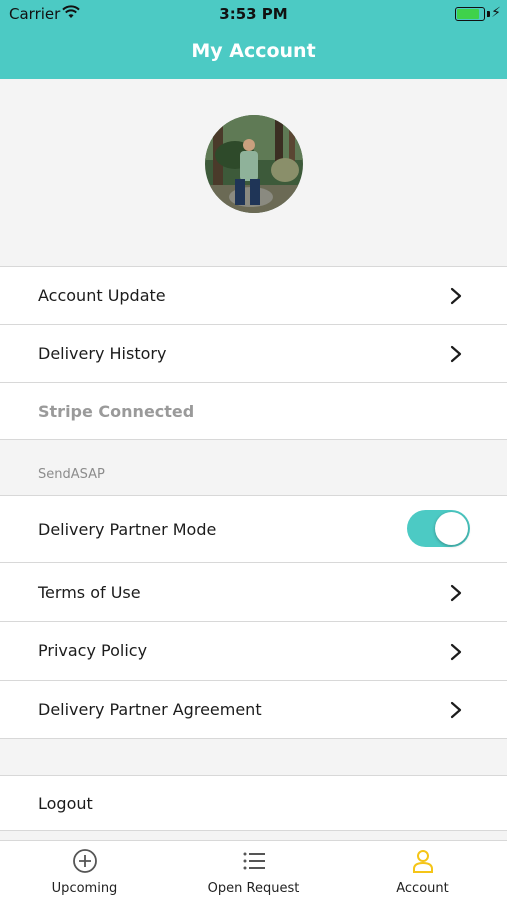 The image size is (507, 900). Describe the element at coordinates (65, 803) in the screenshot. I see `logout-label: Logout` at that location.